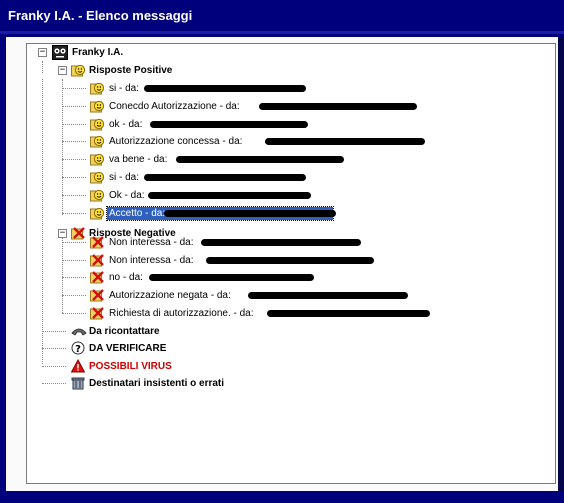 This screenshot has height=503, width=564. What do you see at coordinates (128, 348) in the screenshot?
I see `tree-node-label: DA VERIFICARE` at bounding box center [128, 348].